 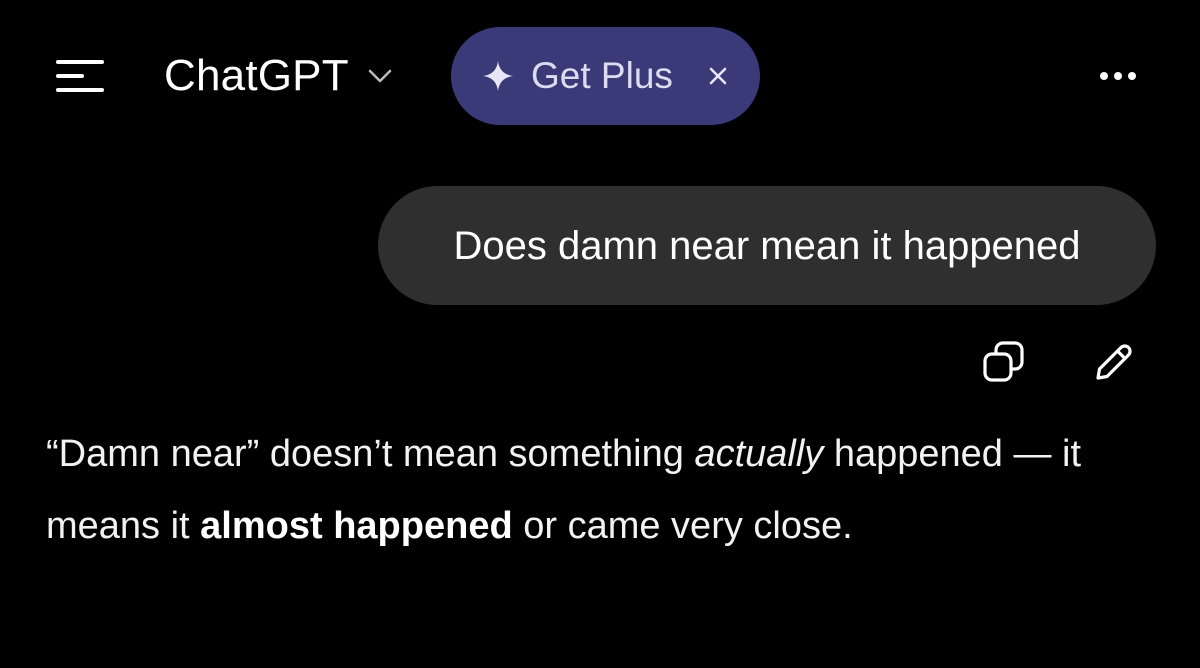 I want to click on model-selector: ChatGPT, so click(x=278, y=76).